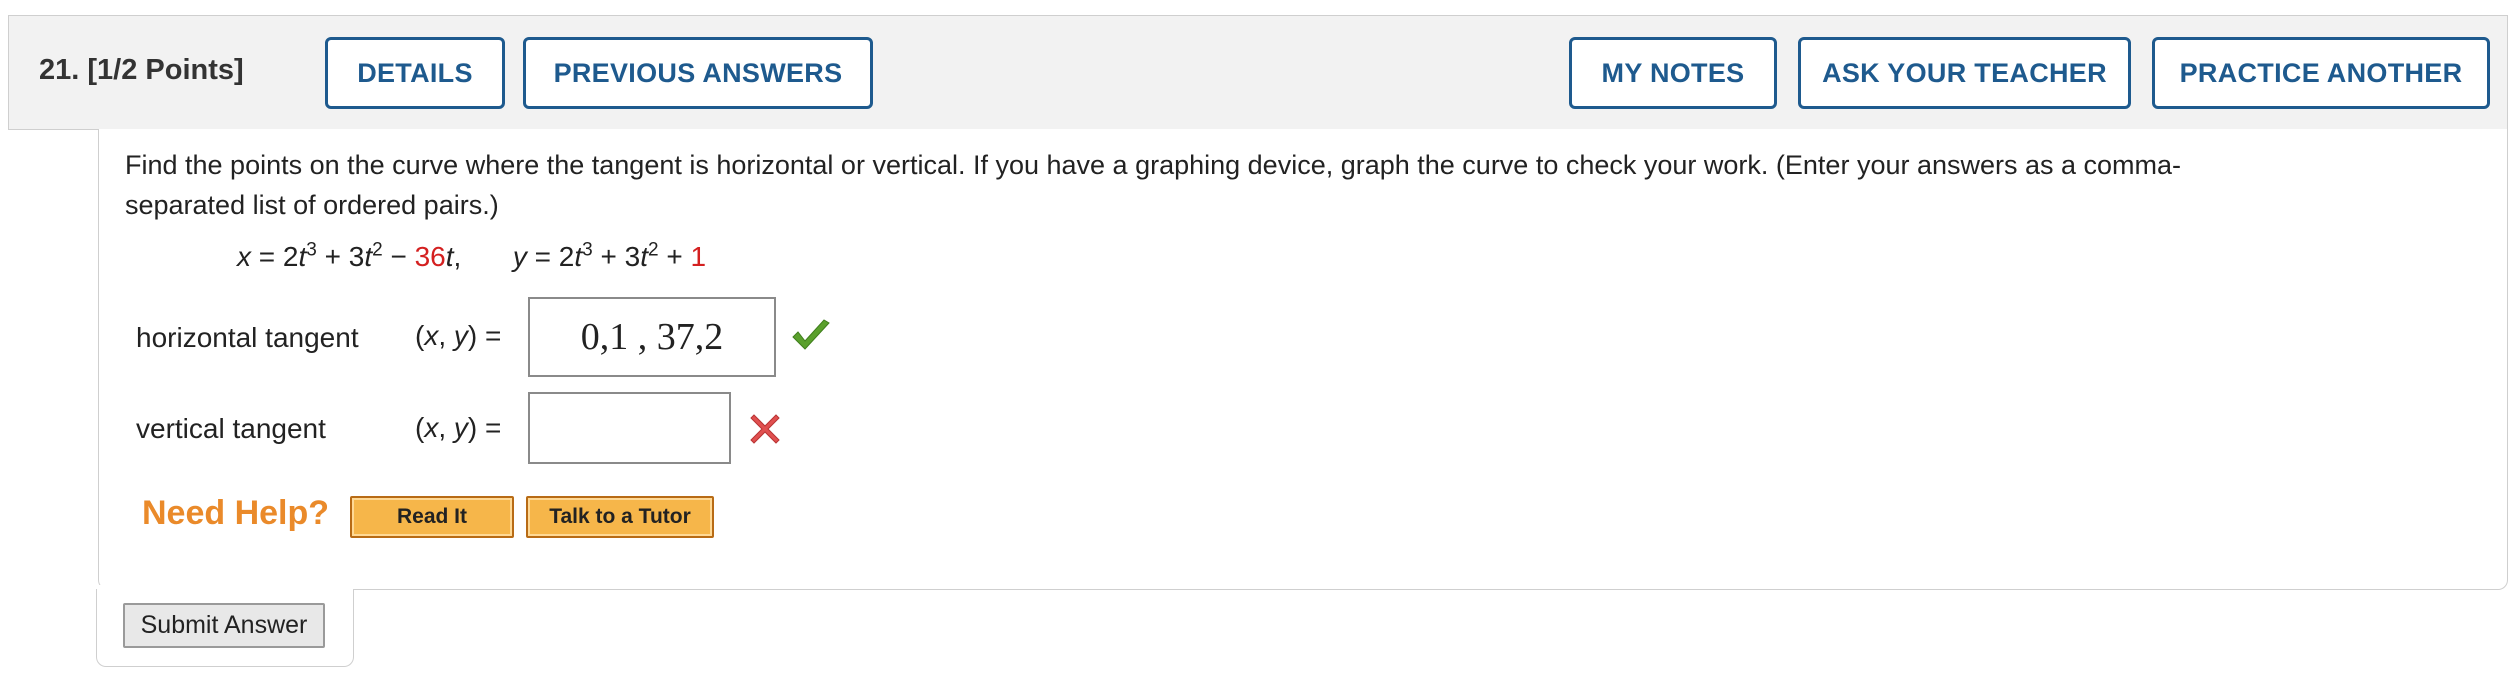  Describe the element at coordinates (765, 429) in the screenshot. I see `cross-icon` at that location.